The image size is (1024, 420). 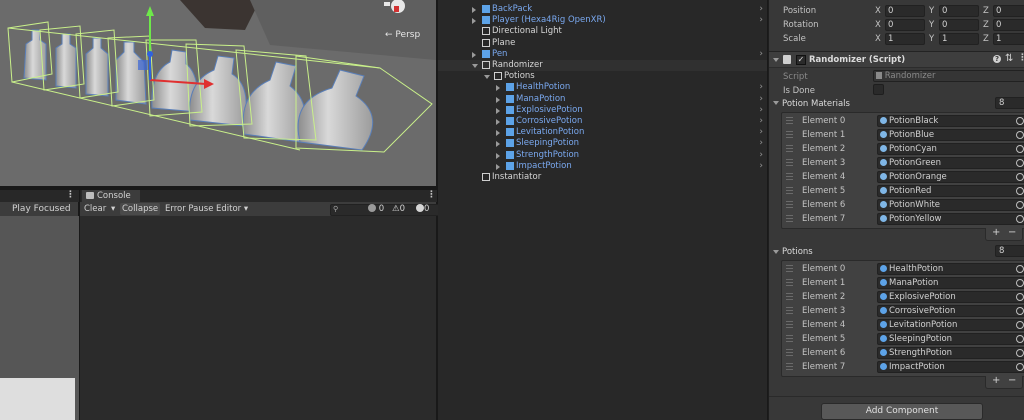 I want to click on settings-sliders-icon: ⇅, so click(x=1009, y=58).